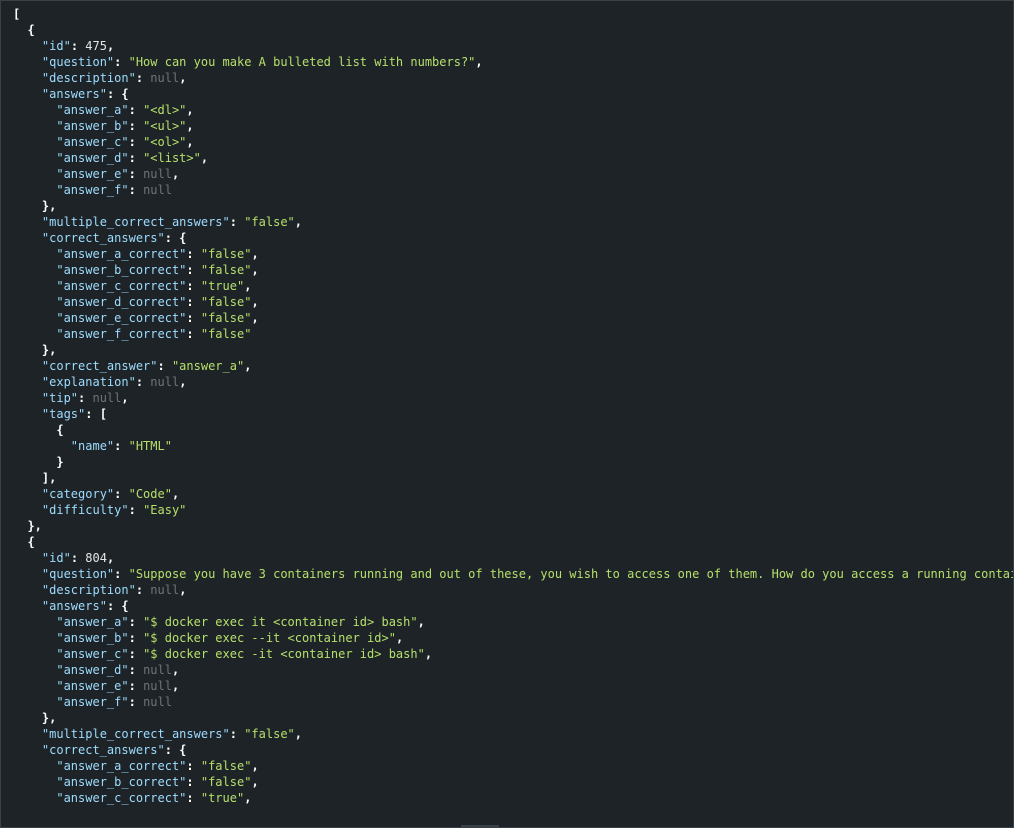 This screenshot has width=1014, height=828. Describe the element at coordinates (35, 718) in the screenshot. I see `json-punctuation: },` at that location.